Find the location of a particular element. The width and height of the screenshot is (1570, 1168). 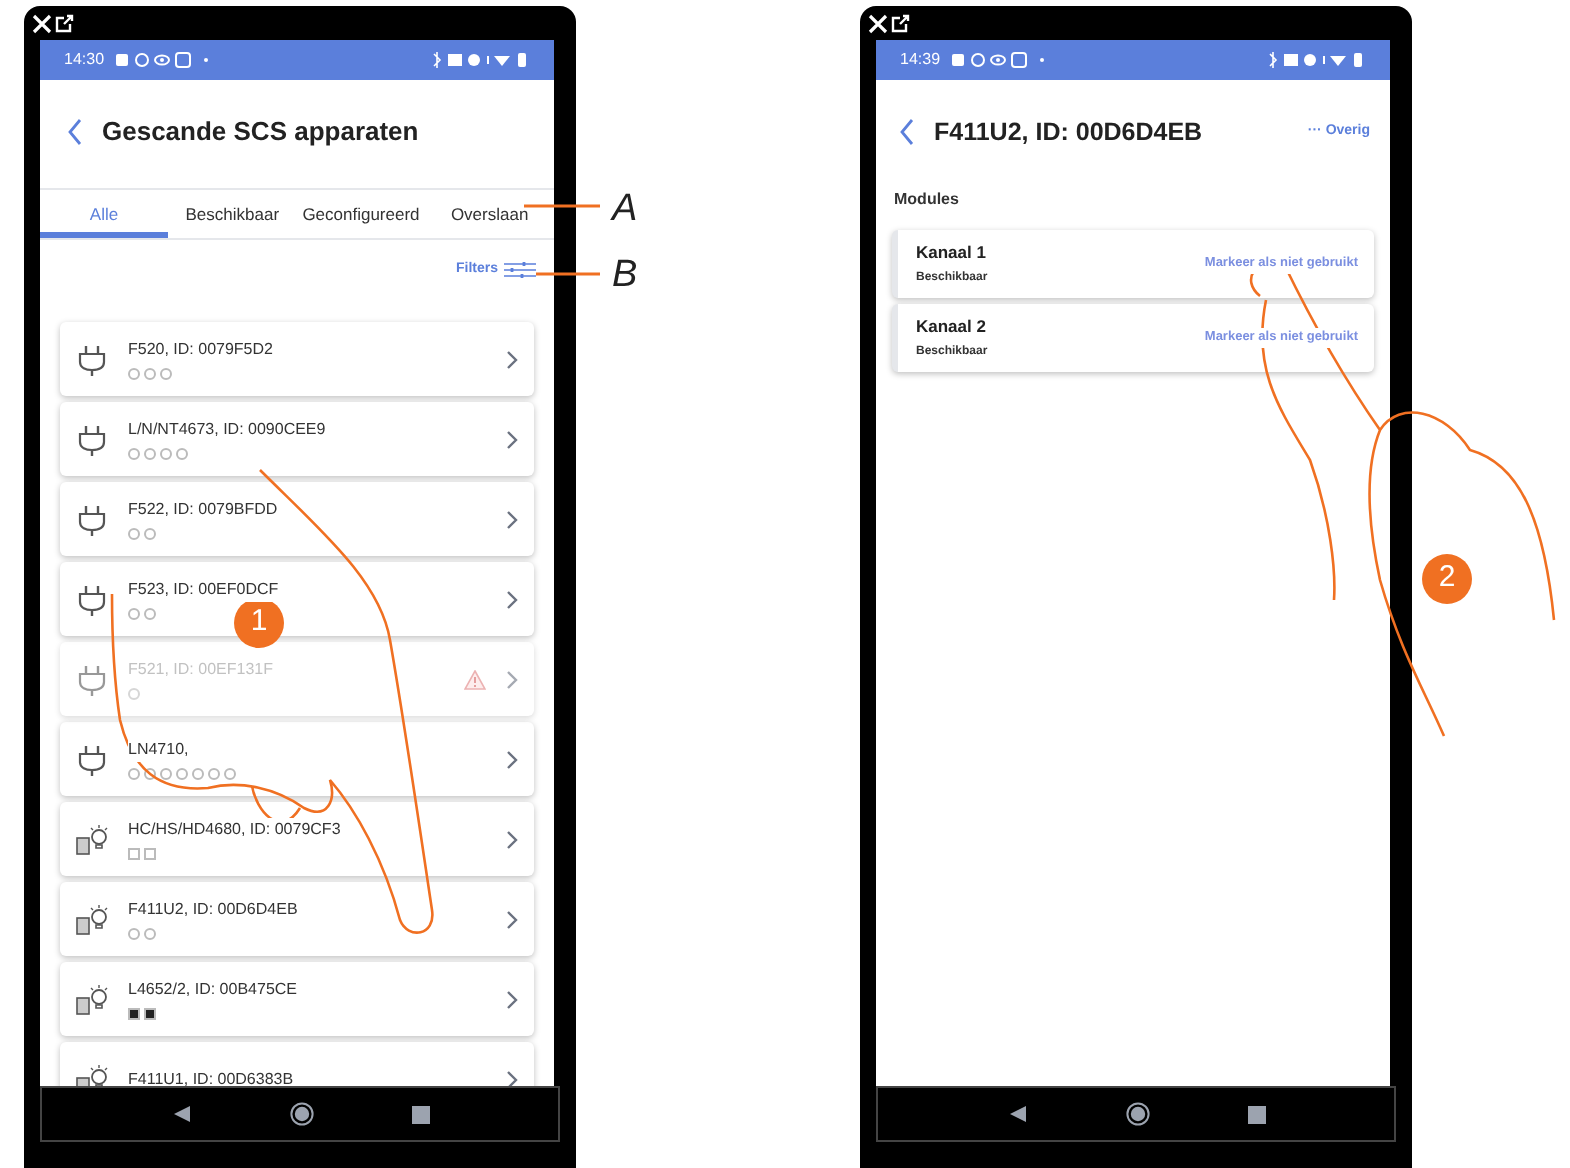

tab: Alle is located at coordinates (104, 214).